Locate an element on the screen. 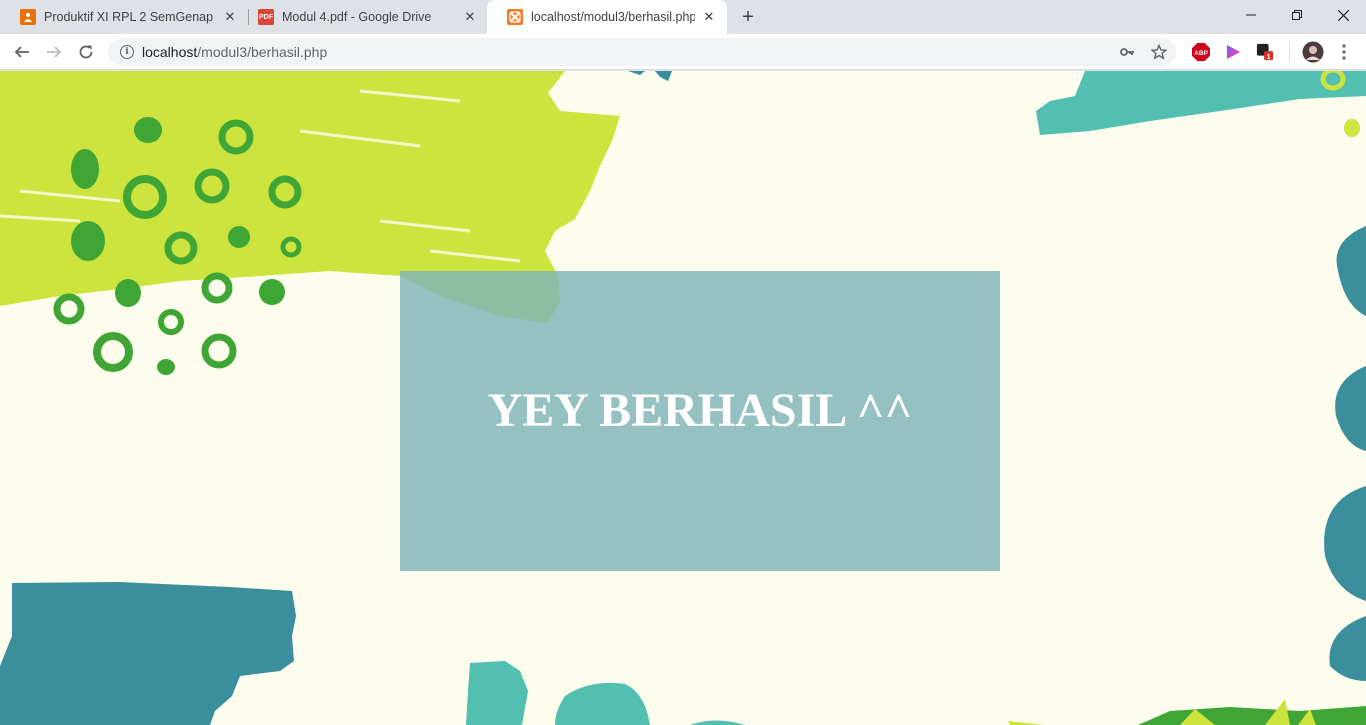  play-extension-icon is located at coordinates (1233, 52).